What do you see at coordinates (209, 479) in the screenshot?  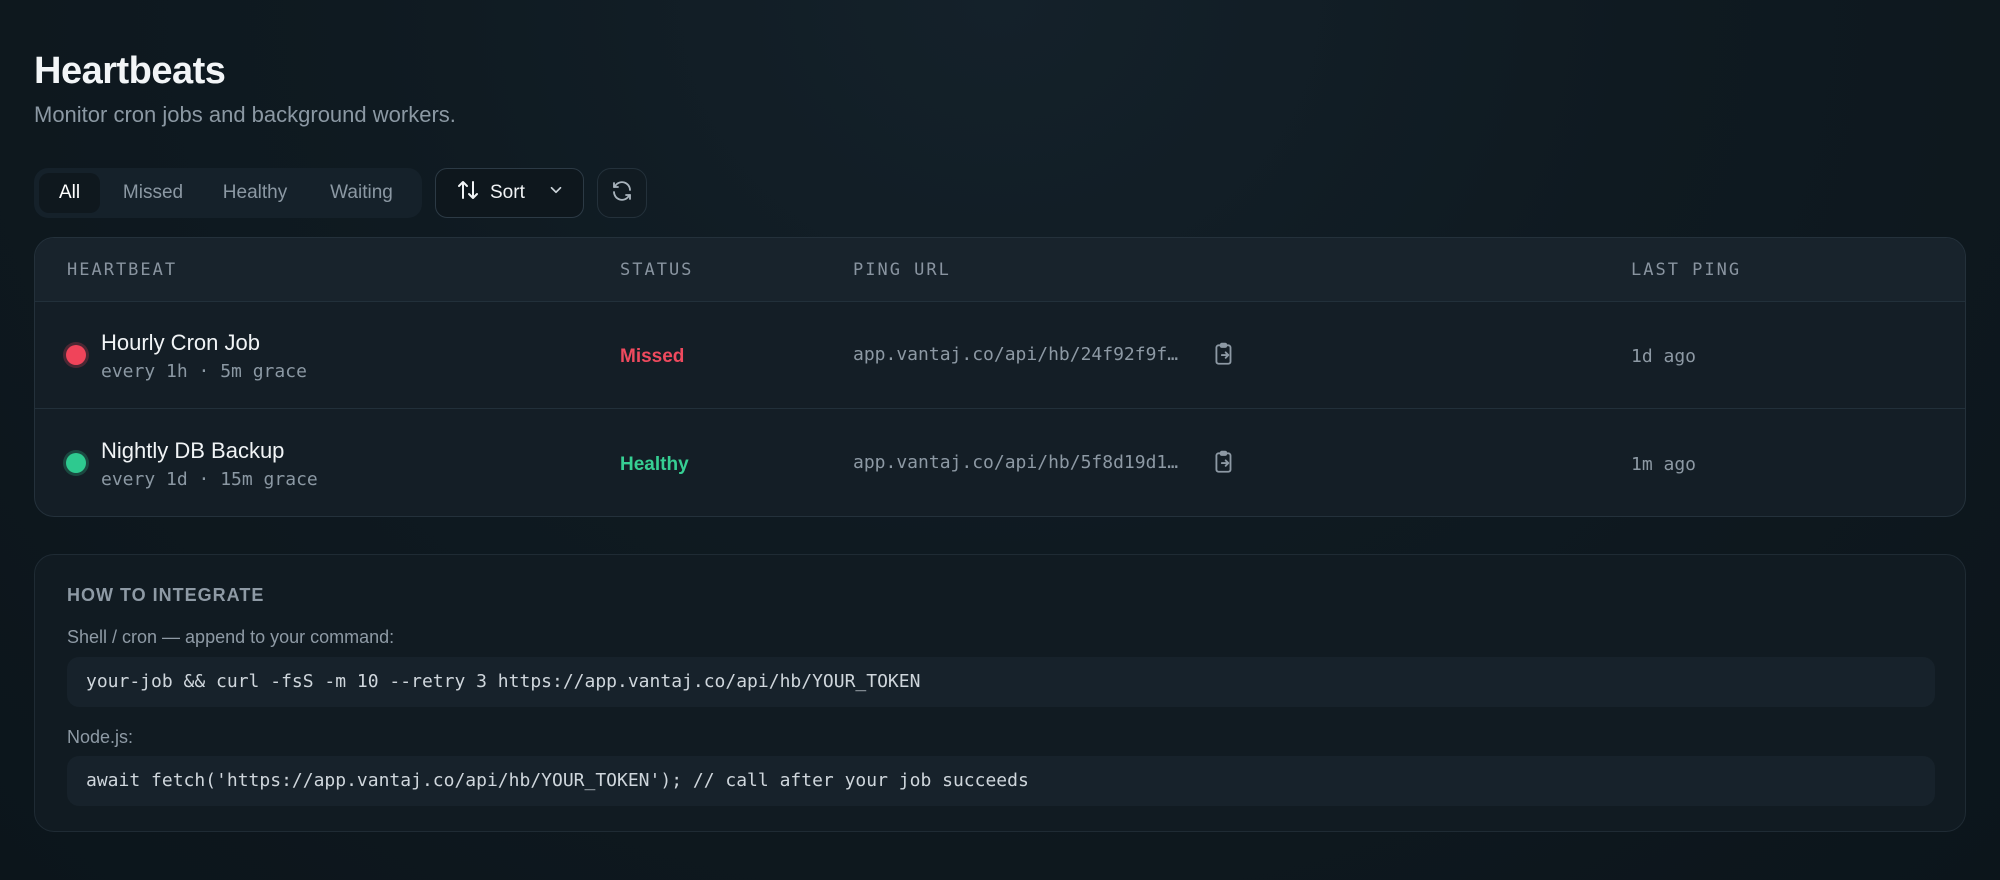 I see `heartbeat-schedule: every 1d · 15m grace` at bounding box center [209, 479].